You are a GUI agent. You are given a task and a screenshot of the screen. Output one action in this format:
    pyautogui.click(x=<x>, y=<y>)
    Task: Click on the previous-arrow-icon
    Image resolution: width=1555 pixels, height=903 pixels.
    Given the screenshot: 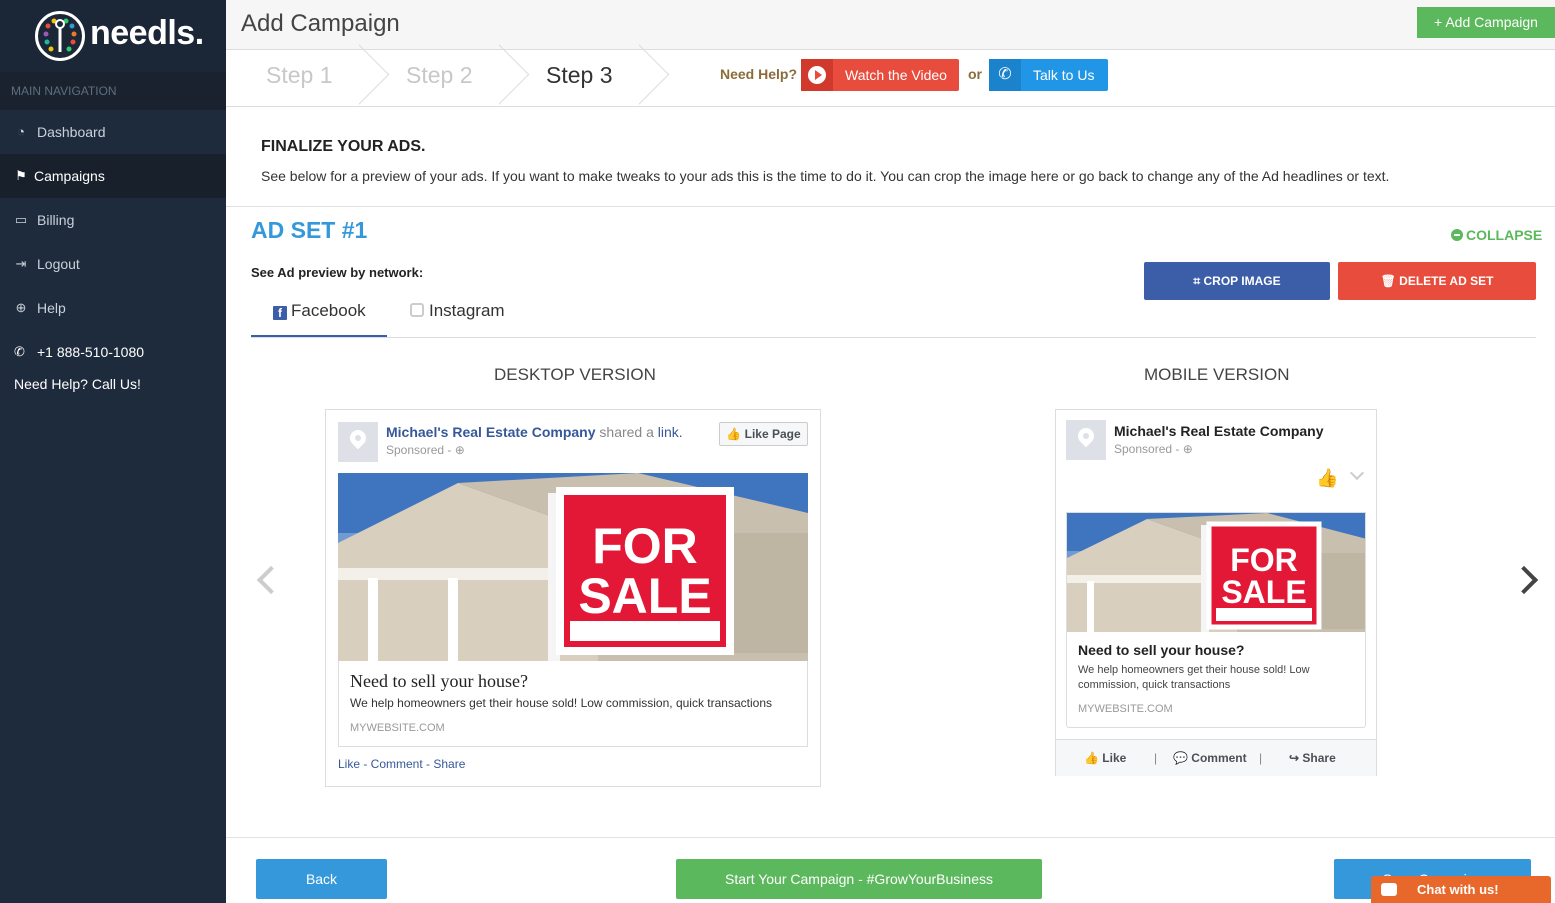 What is the action you would take?
    pyautogui.click(x=271, y=580)
    